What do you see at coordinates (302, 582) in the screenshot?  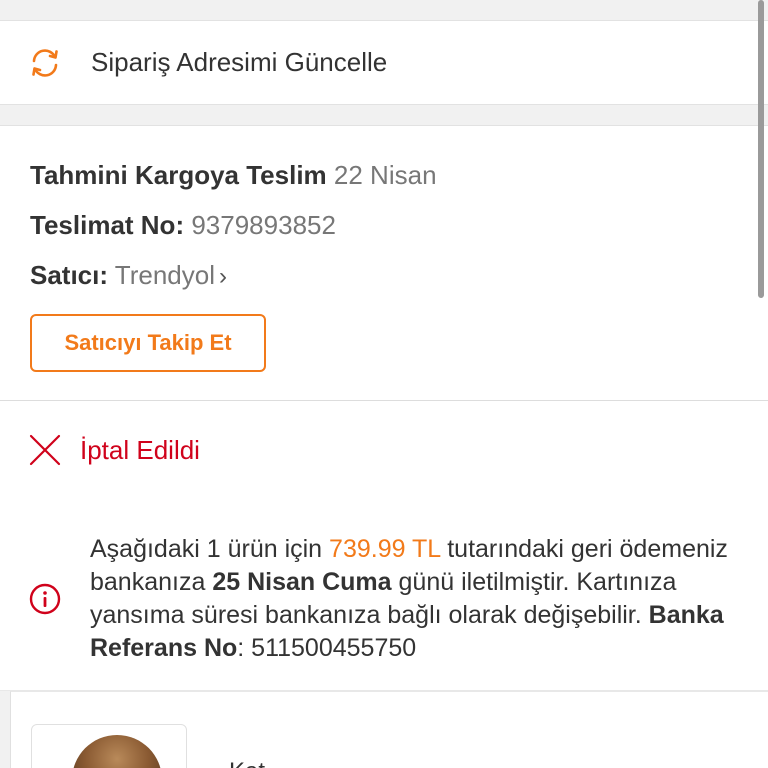 I see `refund-date: 25 Nisan Cuma` at bounding box center [302, 582].